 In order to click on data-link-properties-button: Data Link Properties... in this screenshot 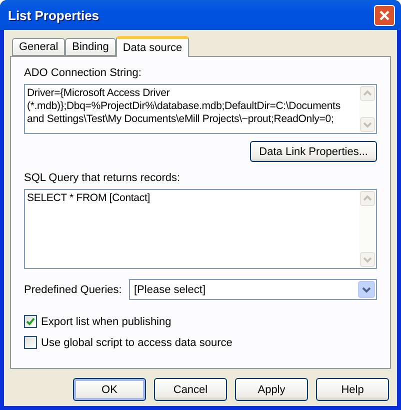, I will do `click(313, 151)`.